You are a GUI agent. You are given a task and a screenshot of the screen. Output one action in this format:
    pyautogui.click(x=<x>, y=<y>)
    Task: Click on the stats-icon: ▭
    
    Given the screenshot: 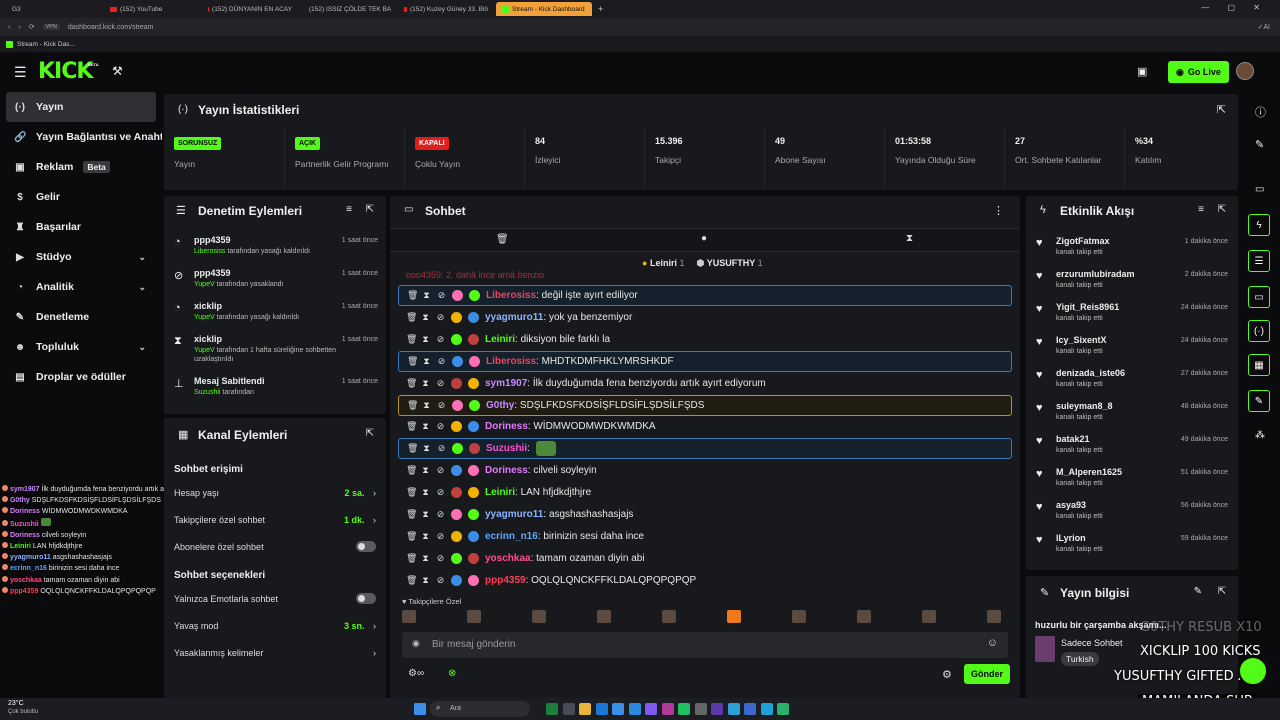 What is the action you would take?
    pyautogui.click(x=1259, y=189)
    